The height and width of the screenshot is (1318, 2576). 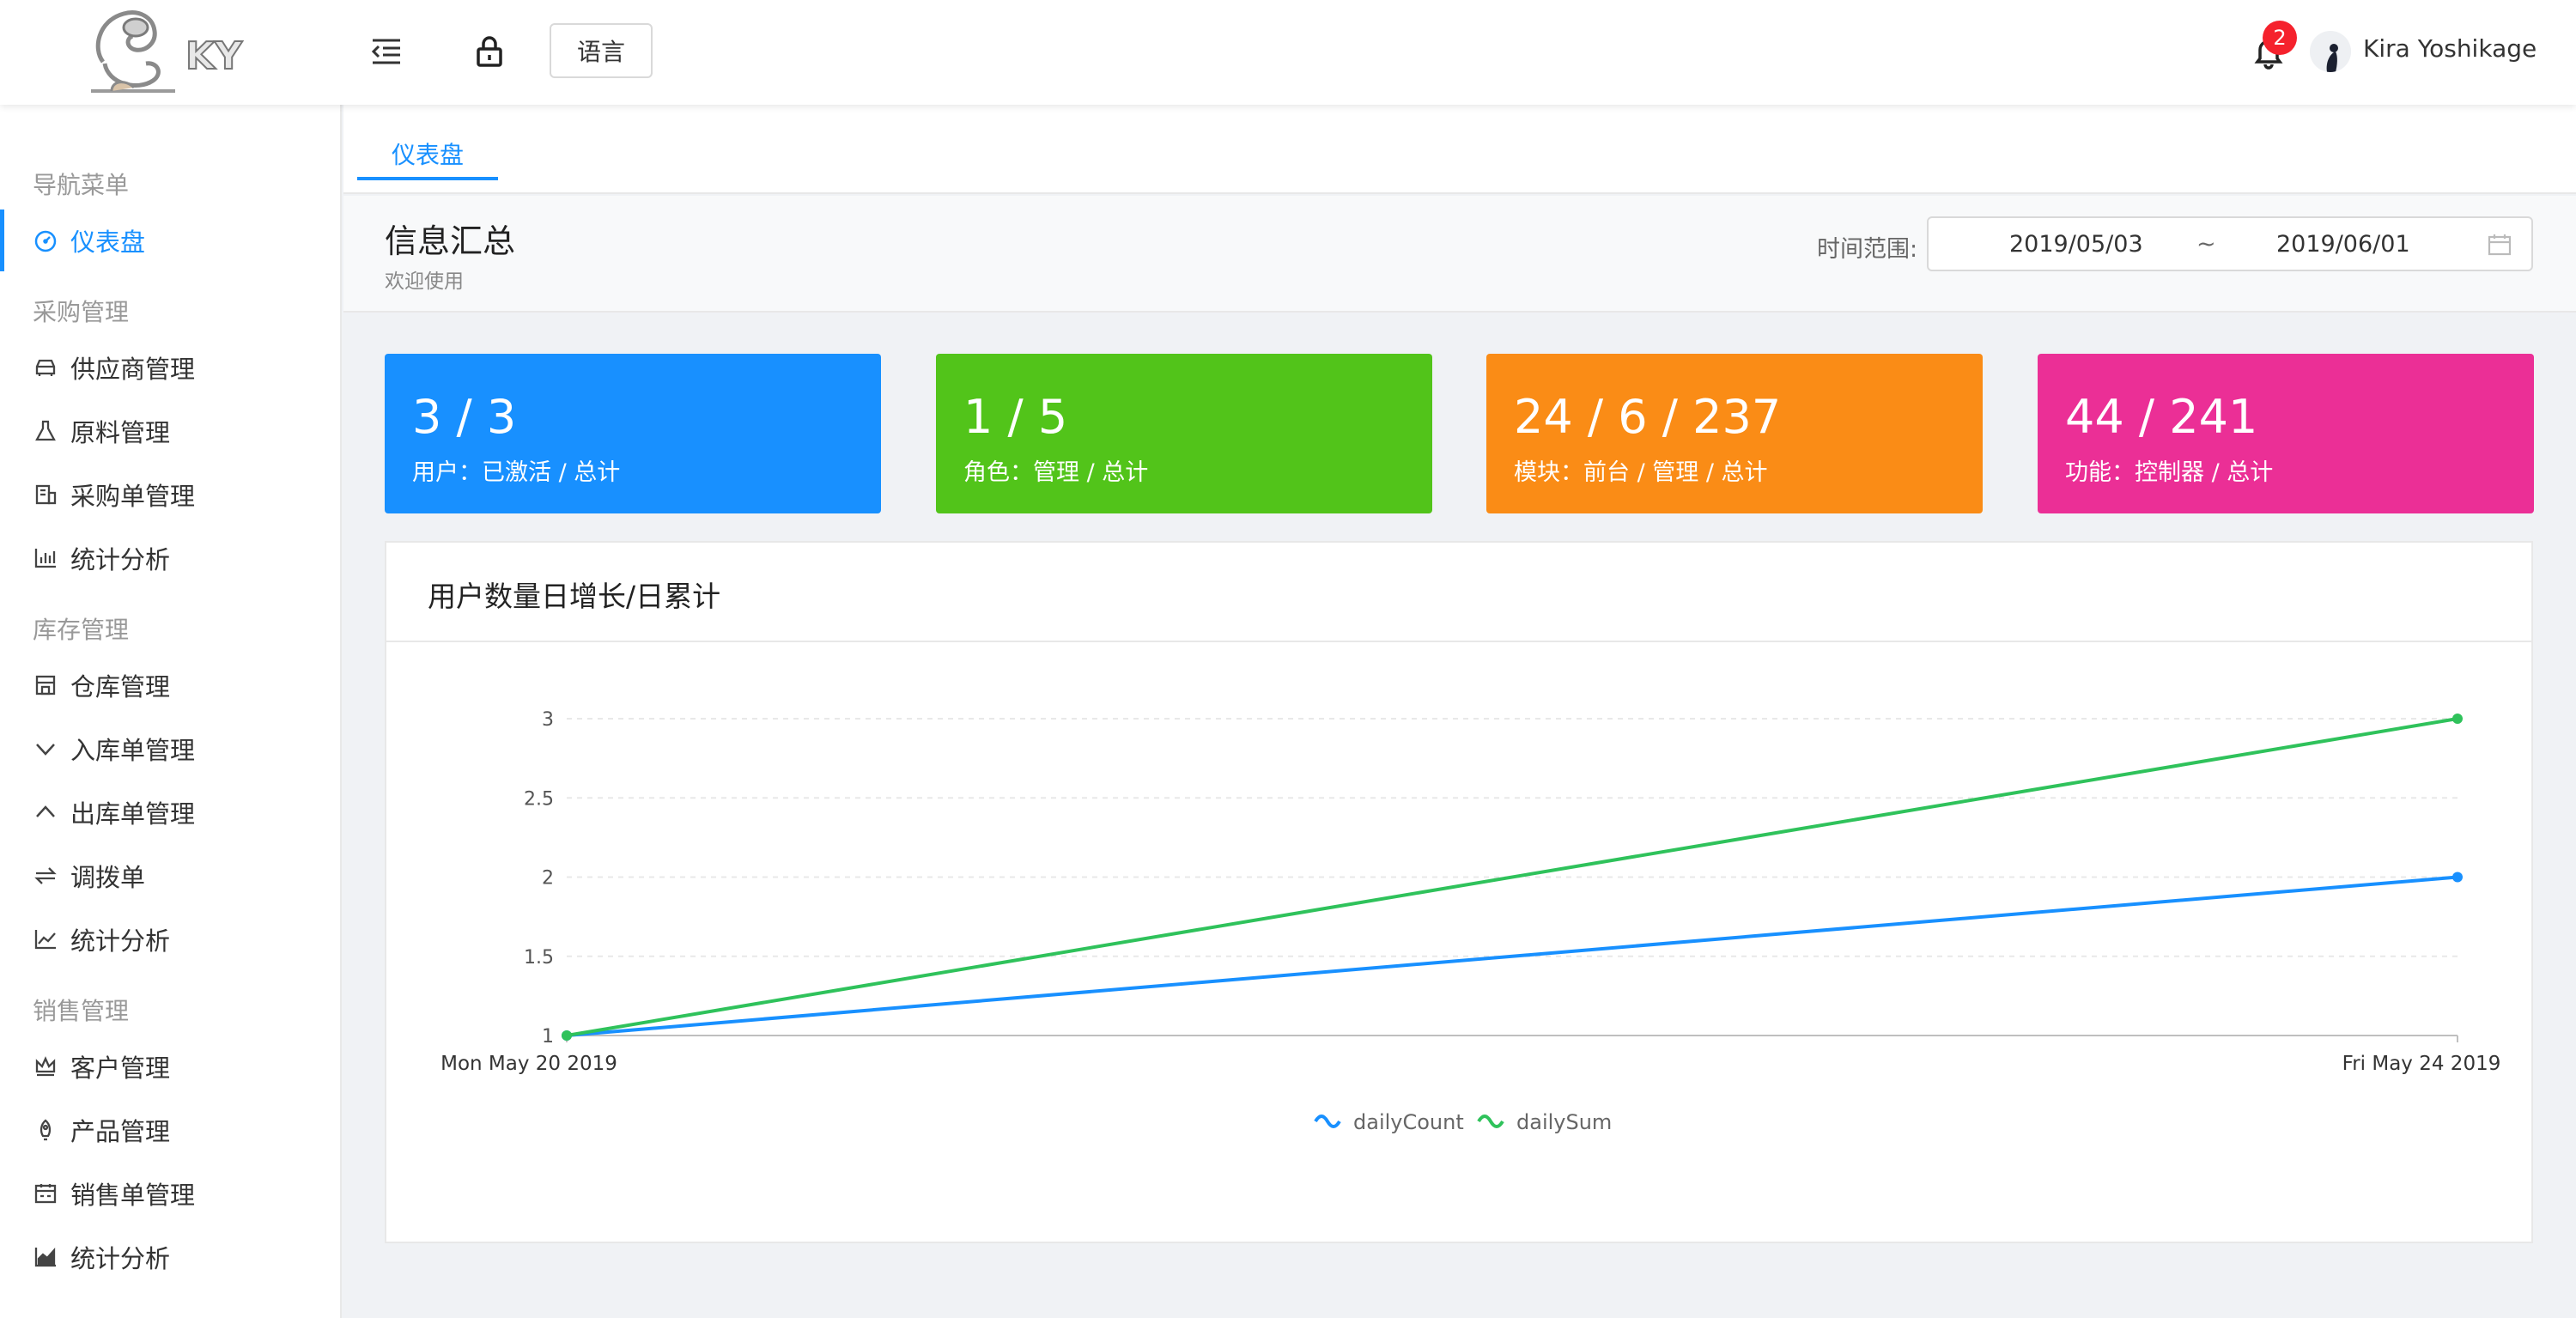 I want to click on y-tick-label: 1, so click(x=548, y=1037).